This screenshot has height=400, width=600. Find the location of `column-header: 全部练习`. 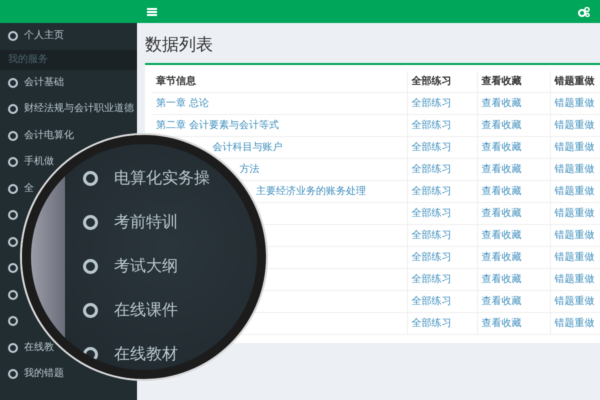

column-header: 全部练习 is located at coordinates (442, 81).